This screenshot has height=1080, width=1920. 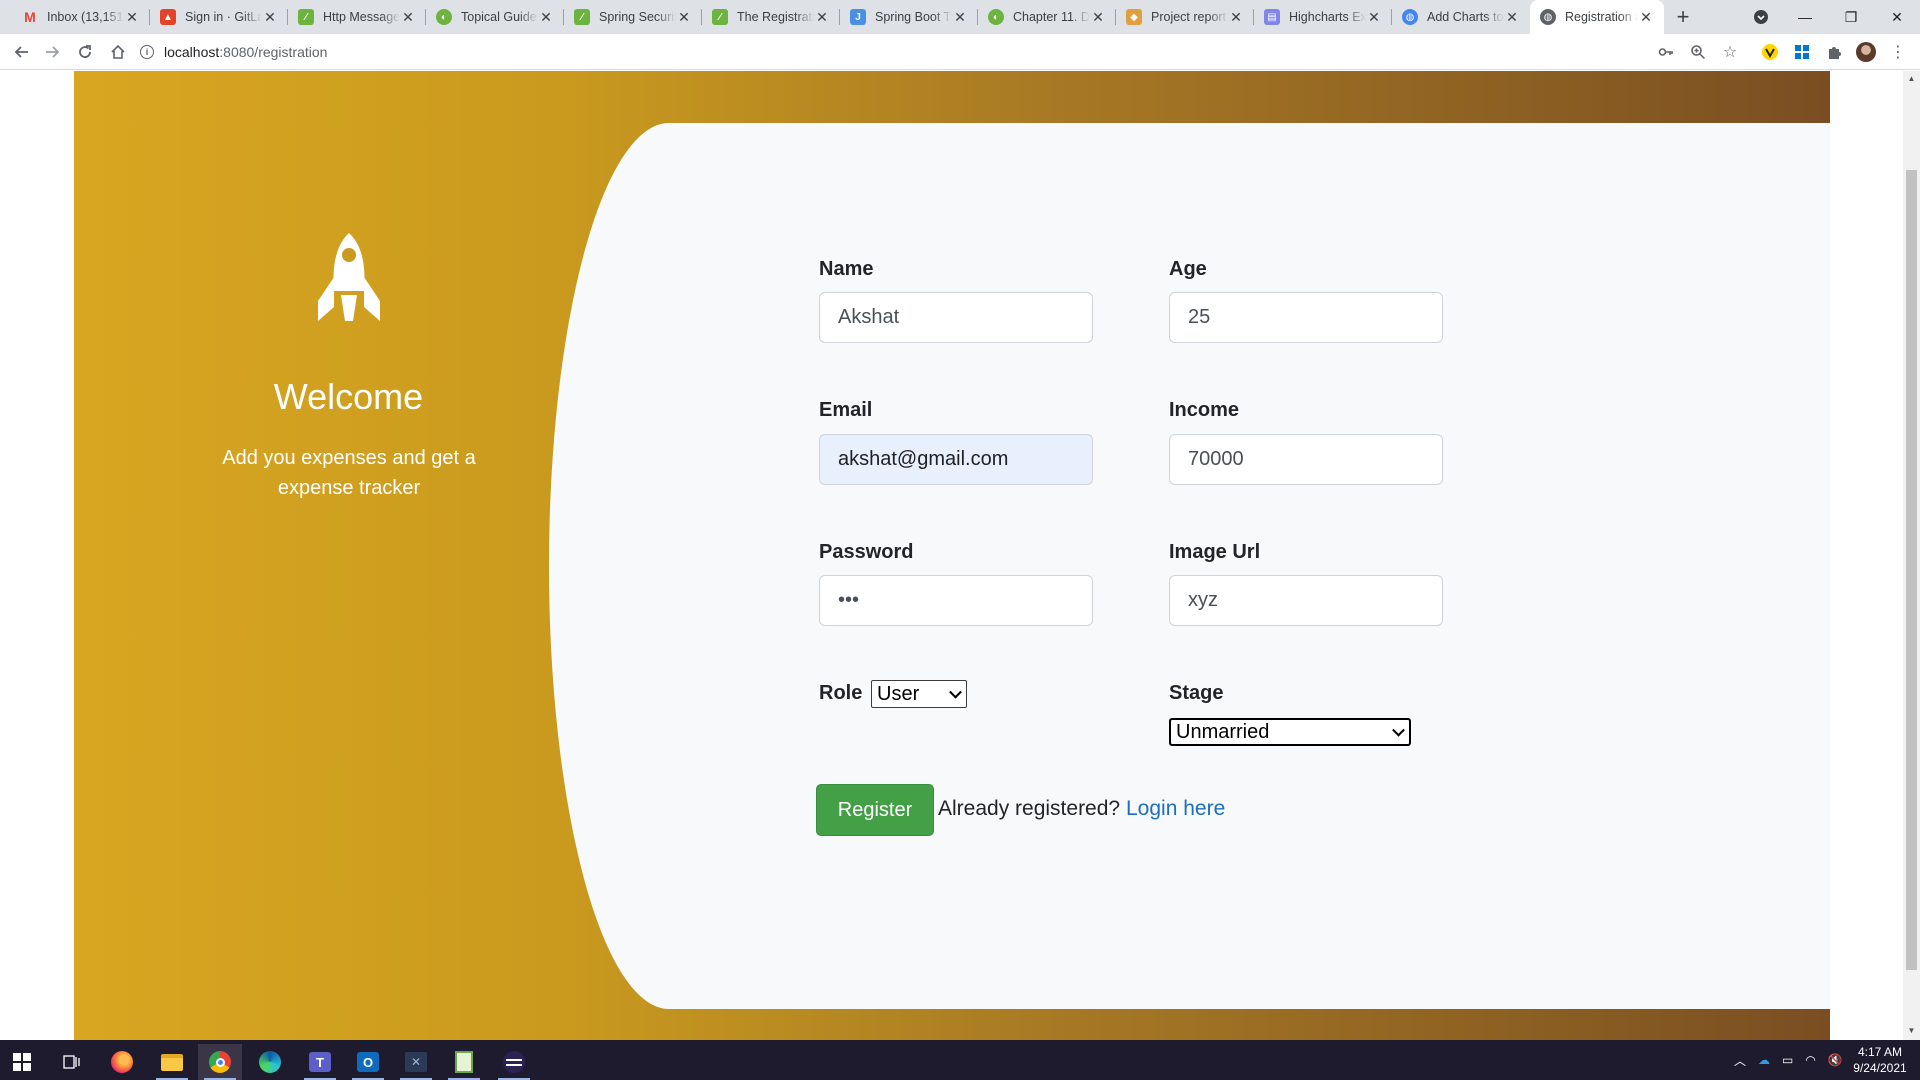 I want to click on role-select: User, so click(x=919, y=694).